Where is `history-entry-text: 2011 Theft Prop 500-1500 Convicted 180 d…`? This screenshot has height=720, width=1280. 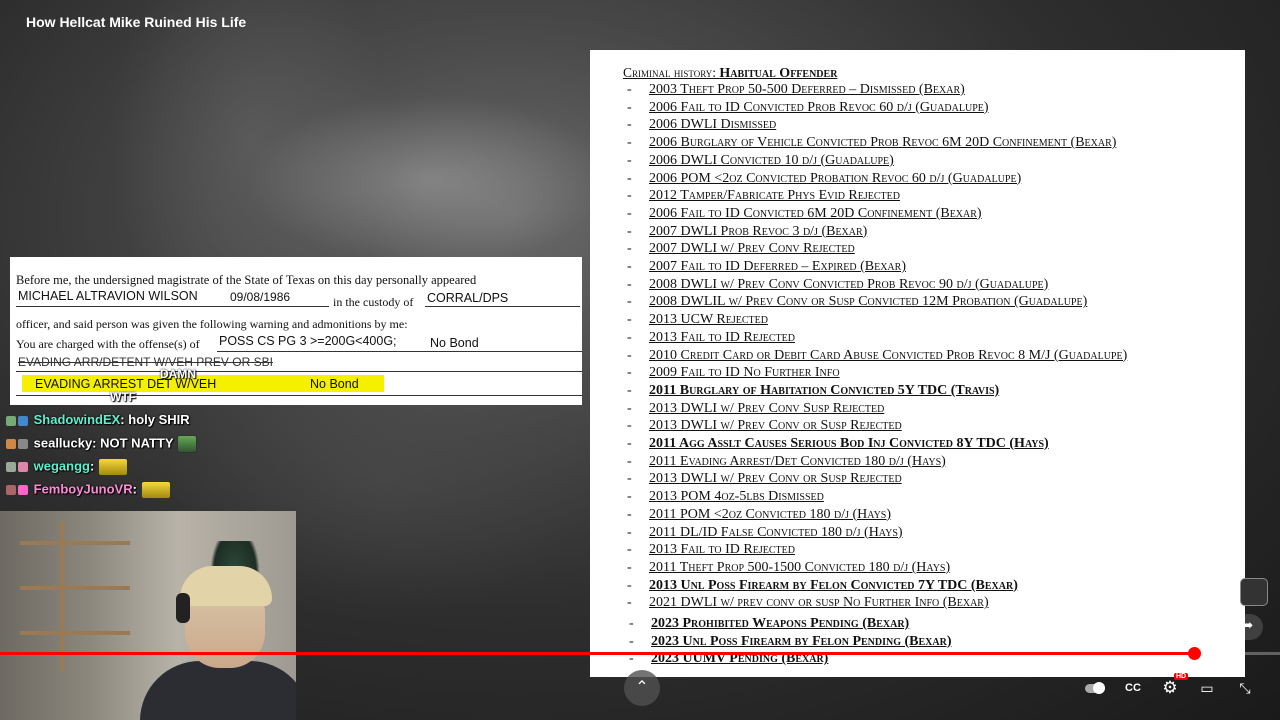 history-entry-text: 2011 Theft Prop 500-1500 Convicted 180 d… is located at coordinates (800, 567).